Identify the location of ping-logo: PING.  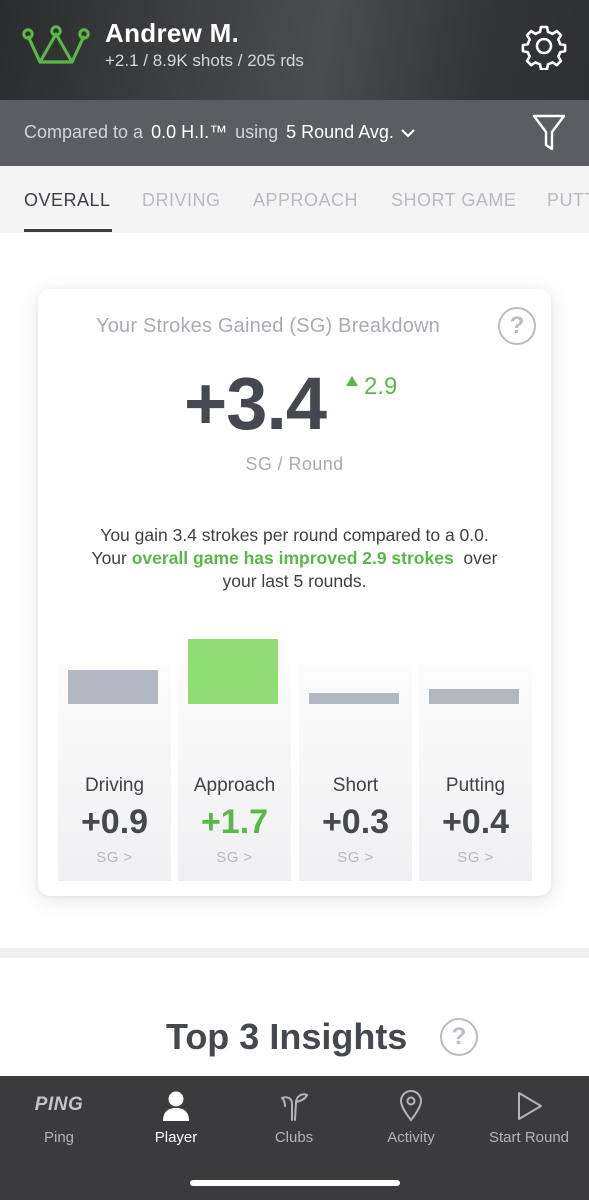
(59, 1106).